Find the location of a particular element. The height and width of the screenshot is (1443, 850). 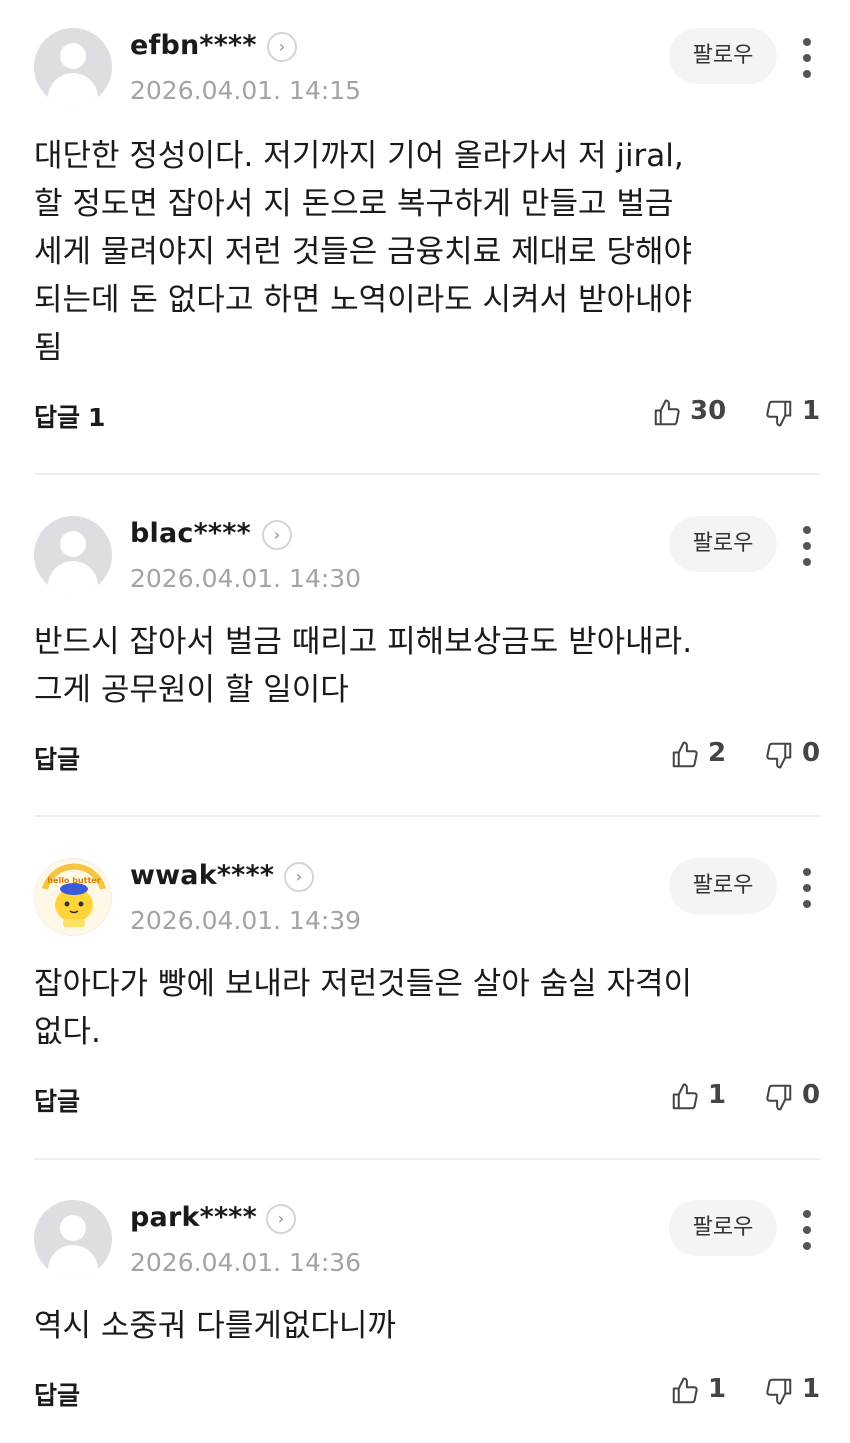

character-avatar: hello butter is located at coordinates (73, 897).